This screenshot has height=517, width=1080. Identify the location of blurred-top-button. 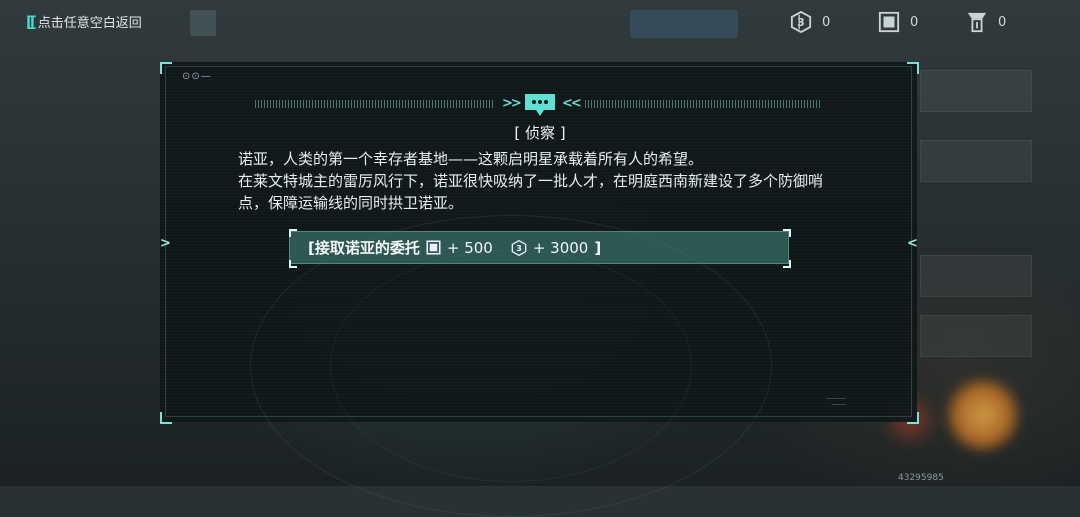
(684, 24).